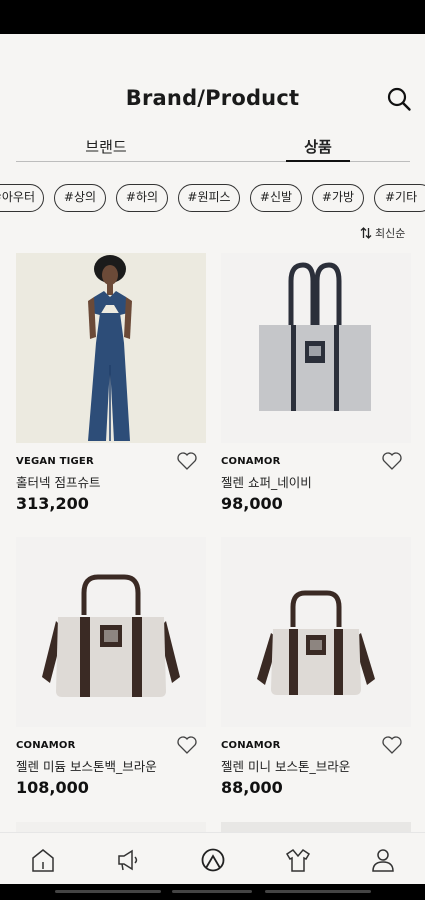 The image size is (425, 900). Describe the element at coordinates (108, 891) in the screenshot. I see `system-nav-back` at that location.